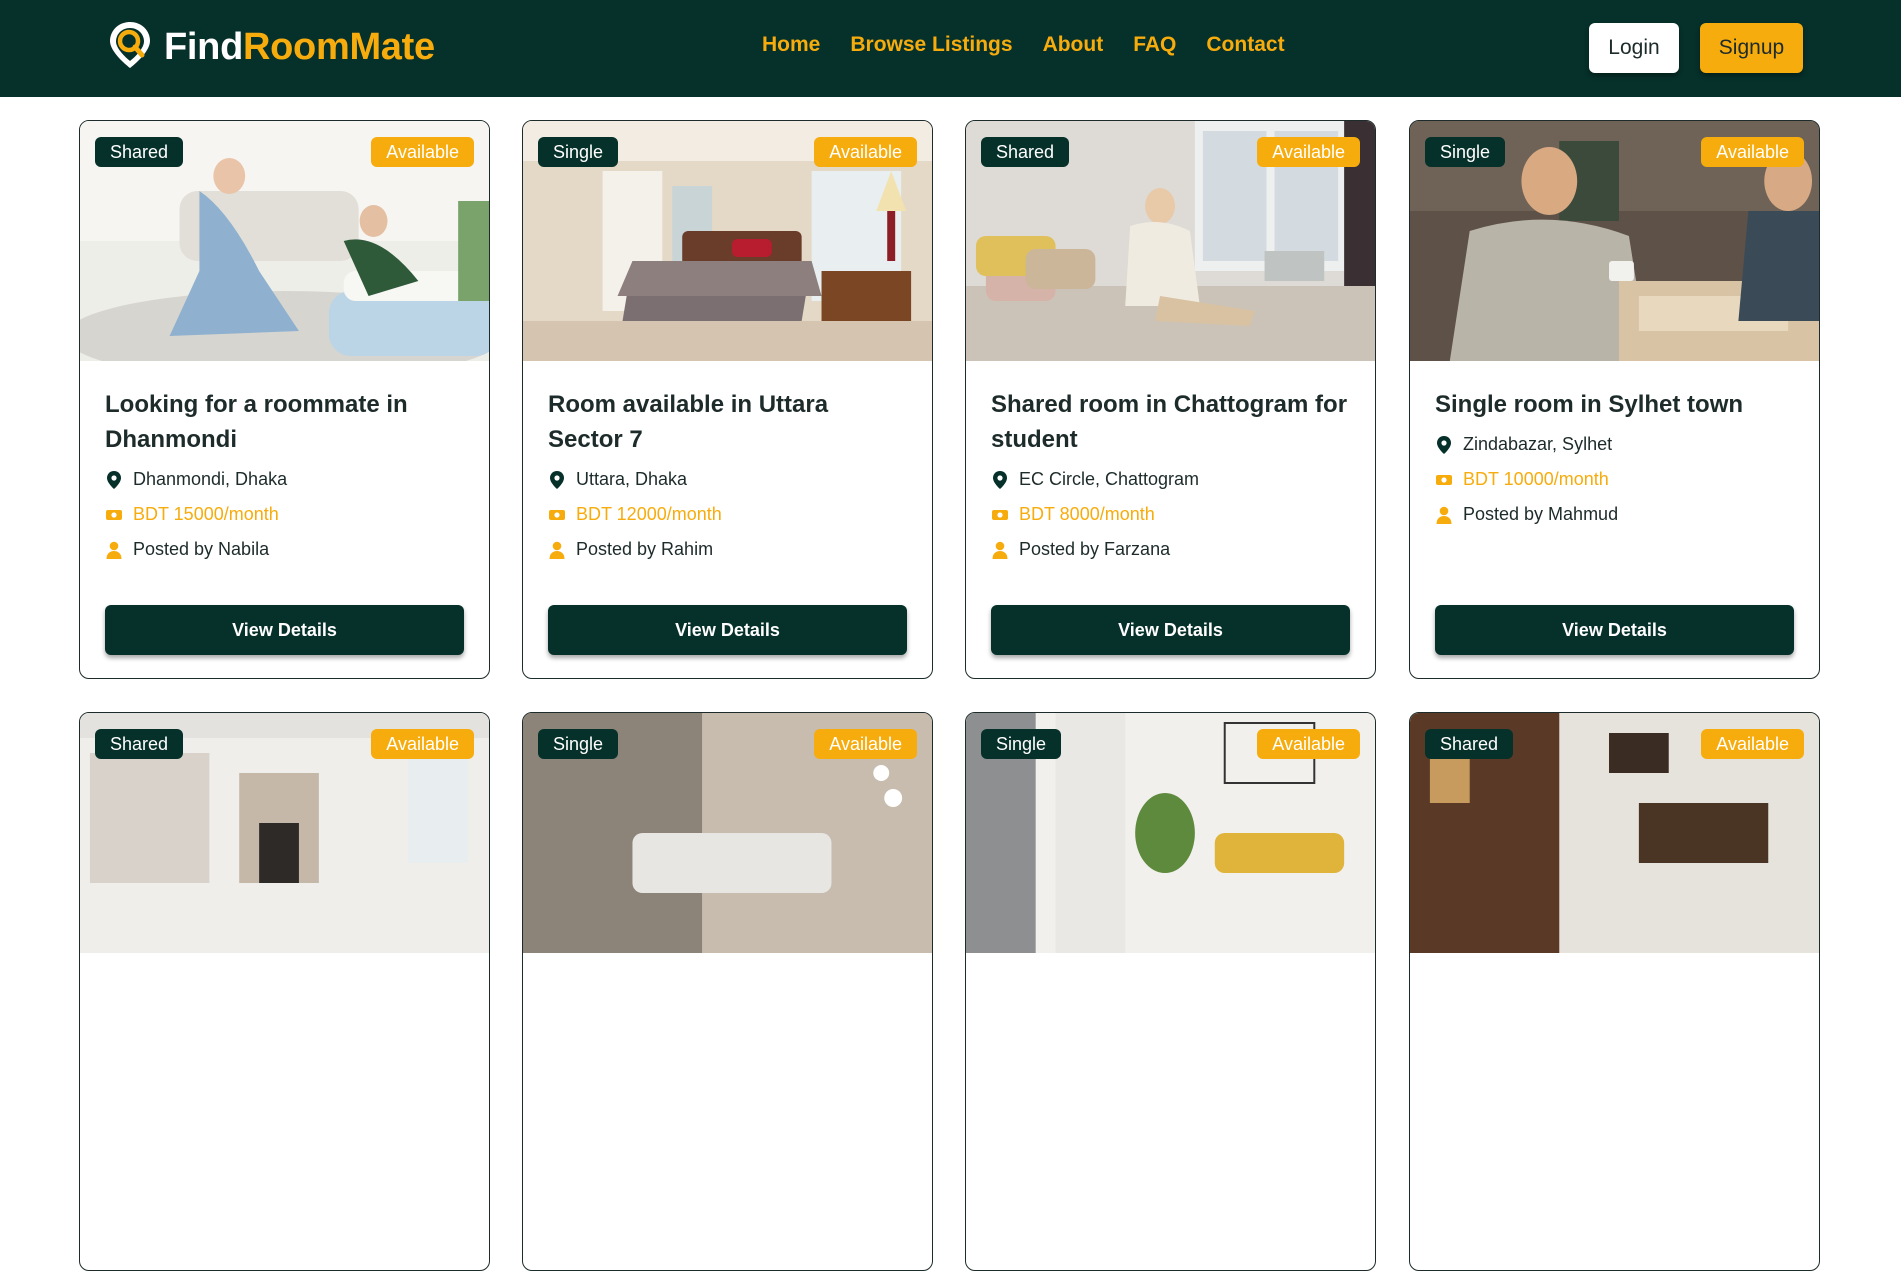  I want to click on signup-button: Signup, so click(1751, 48).